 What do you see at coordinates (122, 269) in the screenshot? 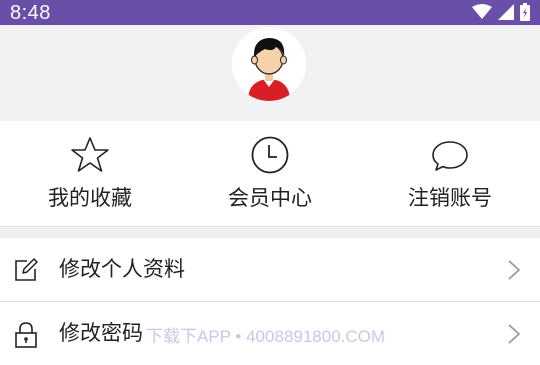
I see `list-item-label: 修改个人资料` at bounding box center [122, 269].